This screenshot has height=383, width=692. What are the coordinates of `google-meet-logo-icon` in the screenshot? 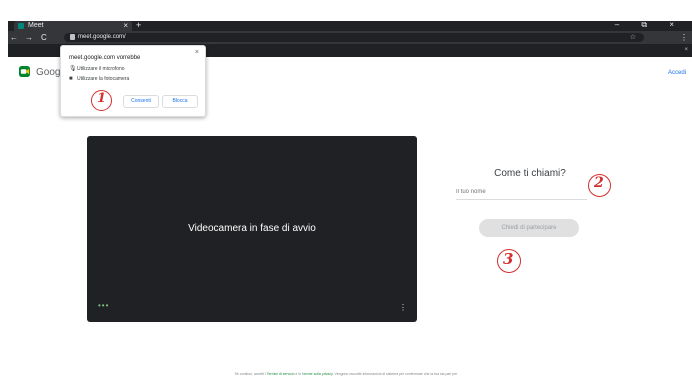 It's located at (24, 71).